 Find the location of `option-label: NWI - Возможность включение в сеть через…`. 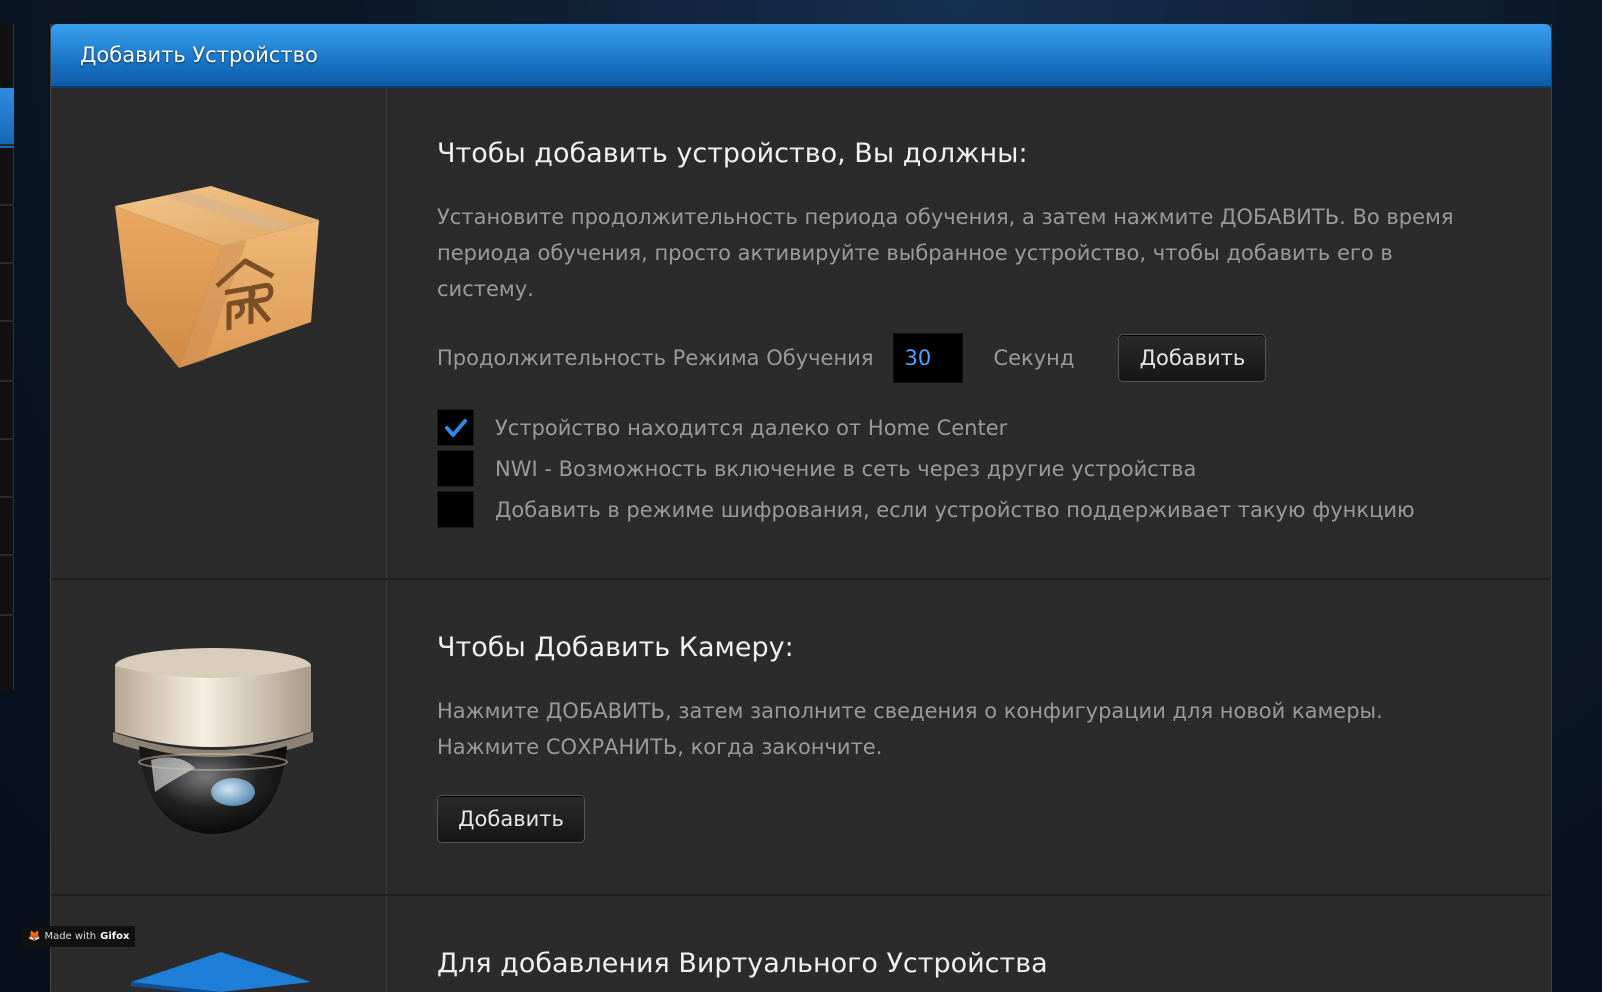

option-label: NWI - Возможность включение в сеть через… is located at coordinates (846, 468).